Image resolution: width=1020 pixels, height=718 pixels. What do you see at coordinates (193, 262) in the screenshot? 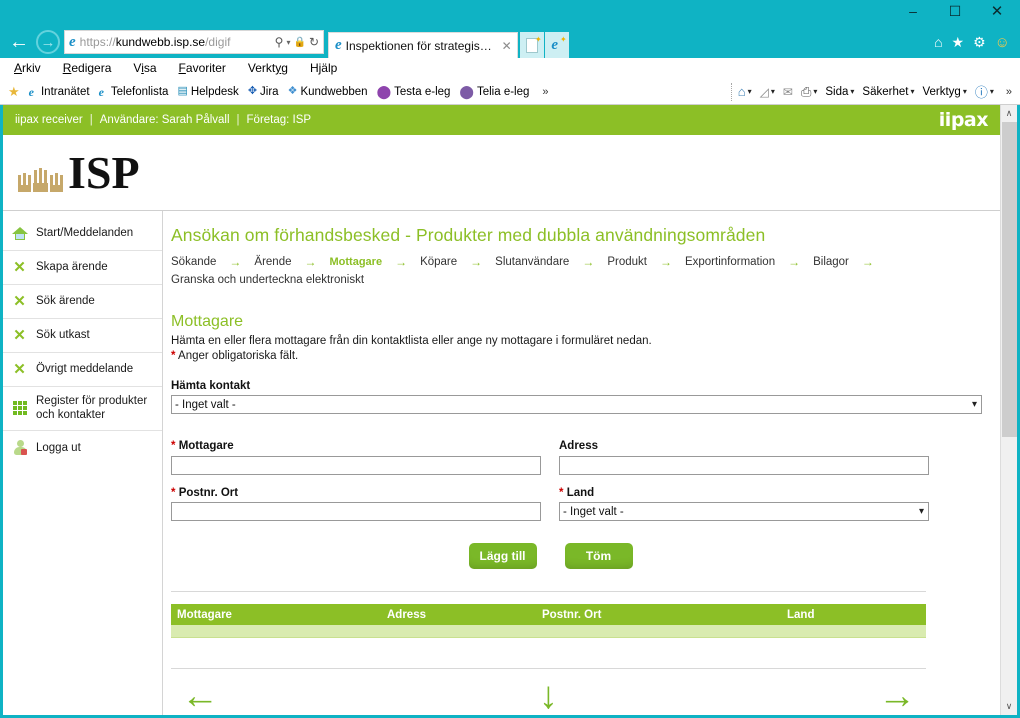
I see `step-sokande: Sökande` at bounding box center [193, 262].